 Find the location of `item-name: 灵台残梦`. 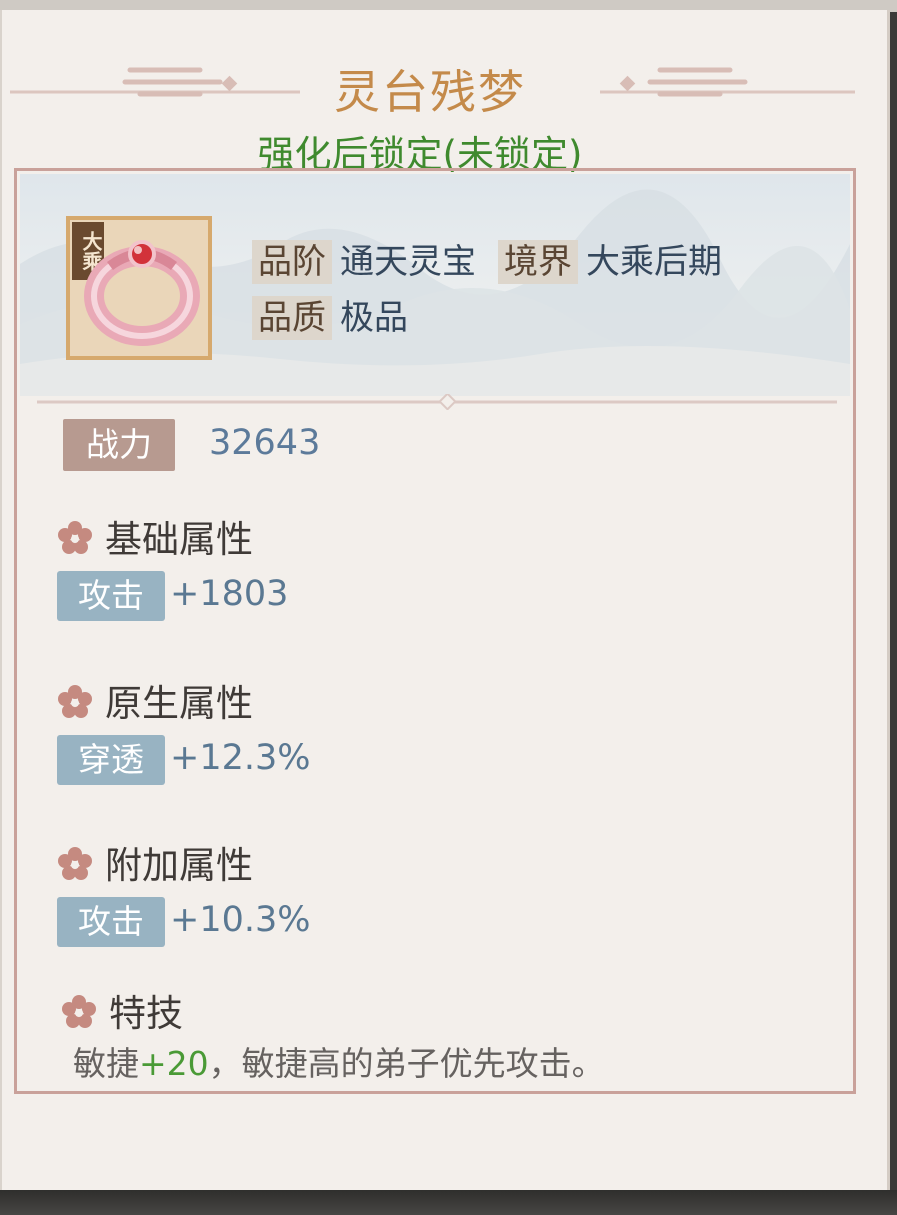

item-name: 灵台残梦 is located at coordinates (430, 92).